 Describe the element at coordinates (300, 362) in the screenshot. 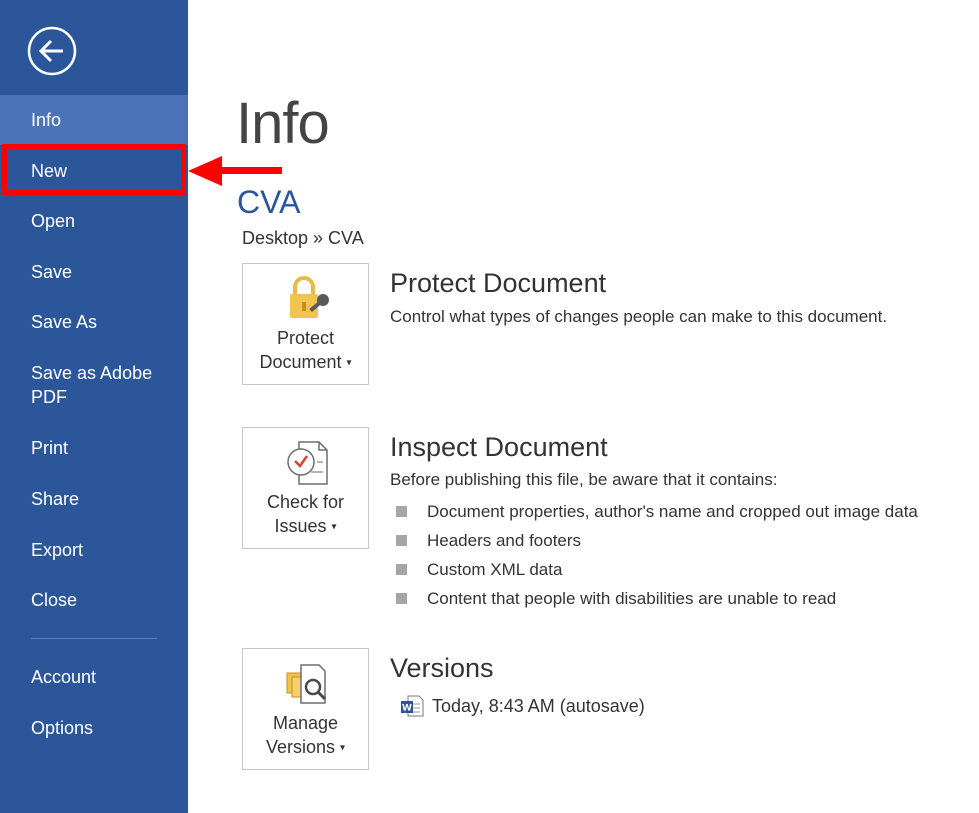

I see `protect-label-line2-text: Document` at that location.